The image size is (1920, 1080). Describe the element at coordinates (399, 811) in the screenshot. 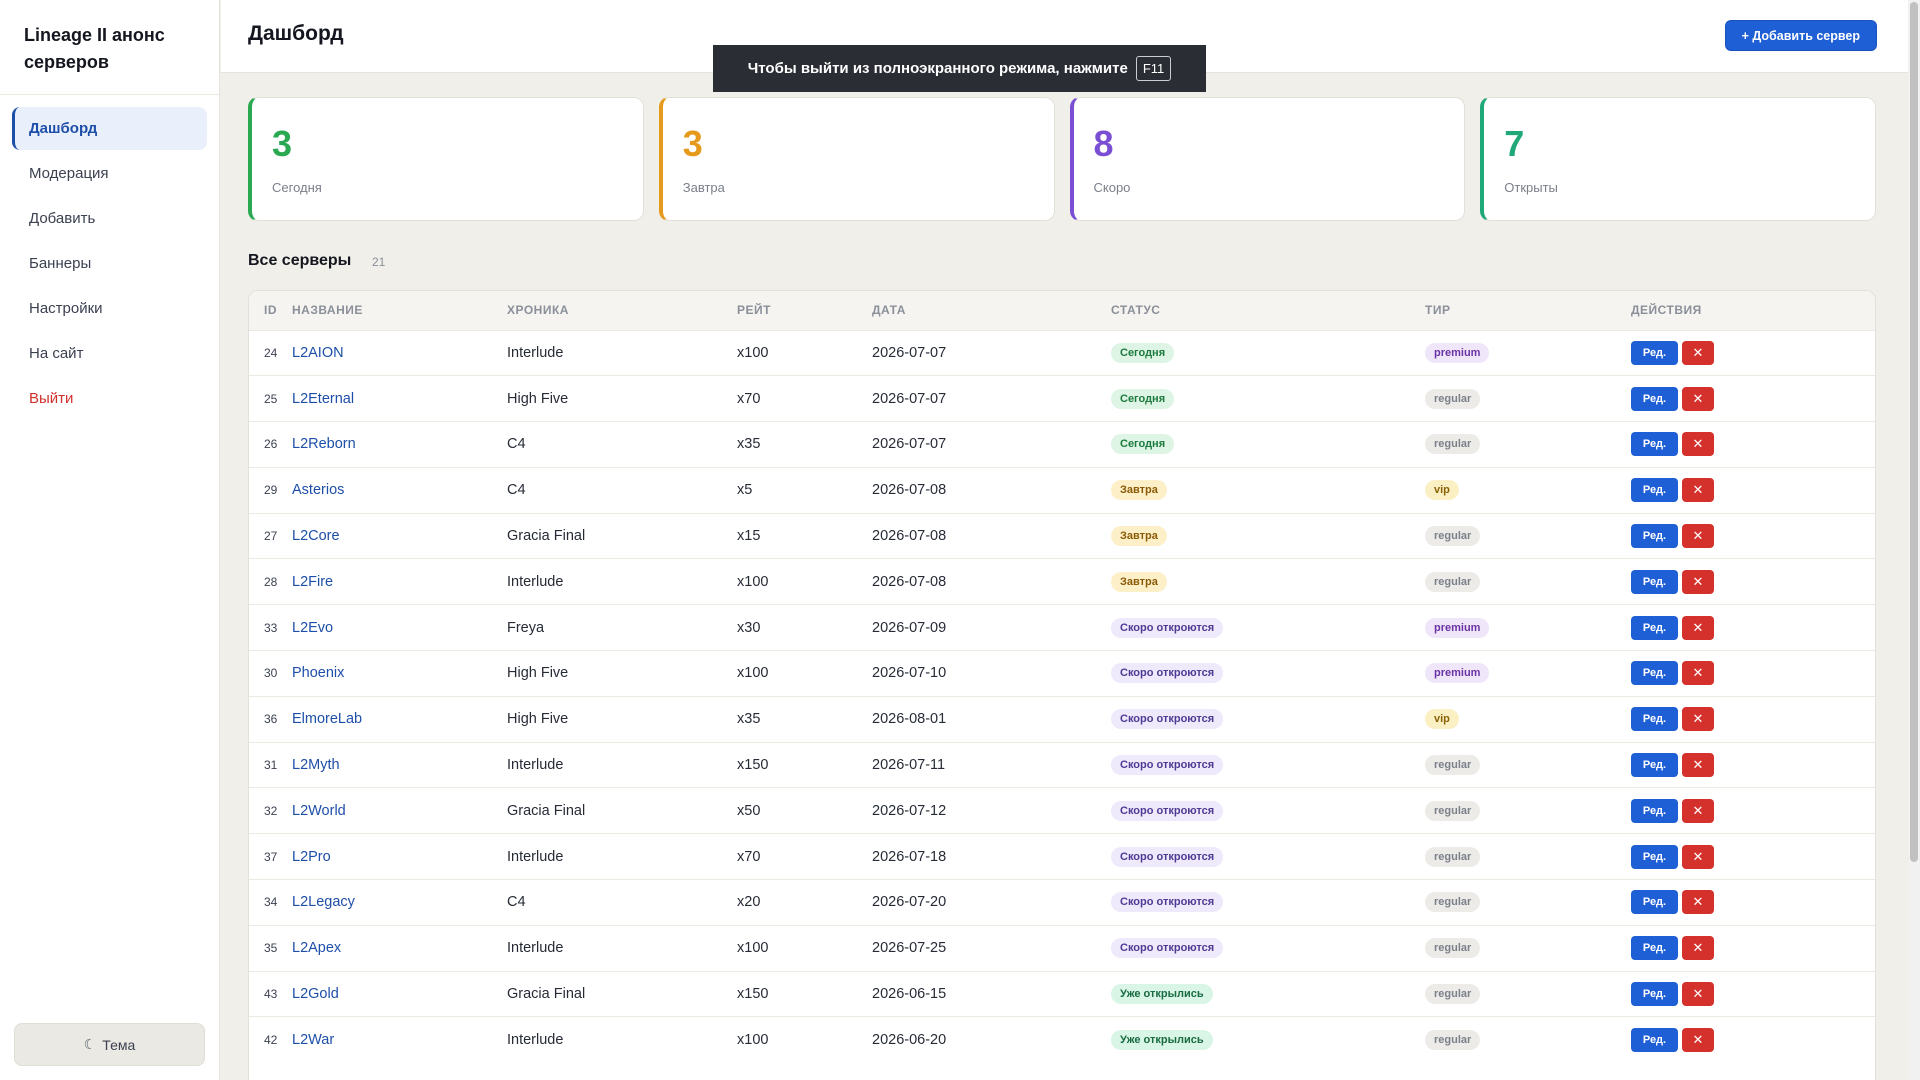

I see `server-name-link: L2World` at that location.